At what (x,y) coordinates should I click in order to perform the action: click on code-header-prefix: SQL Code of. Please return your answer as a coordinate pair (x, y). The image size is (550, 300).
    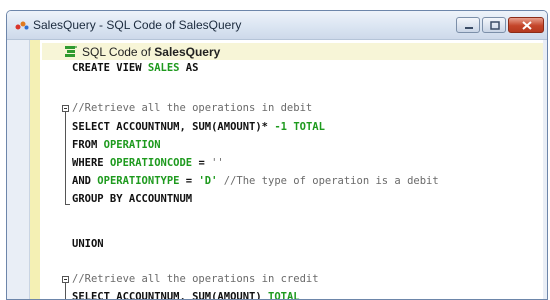
    Looking at the image, I should click on (118, 52).